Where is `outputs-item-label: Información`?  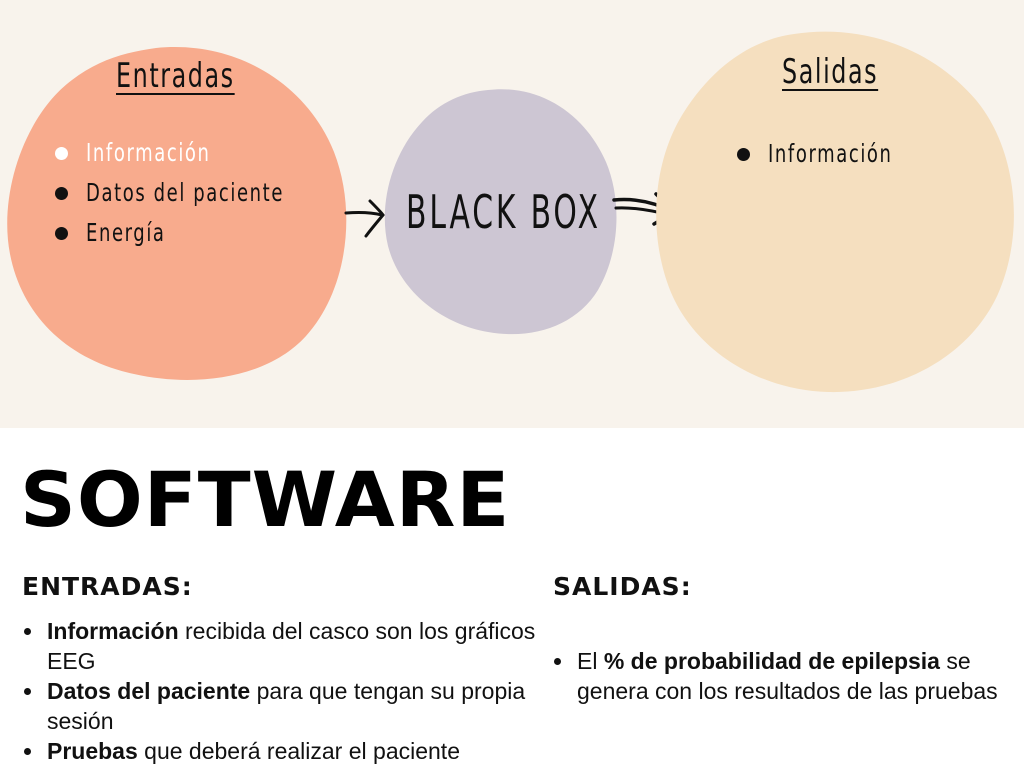 outputs-item-label: Información is located at coordinates (830, 153).